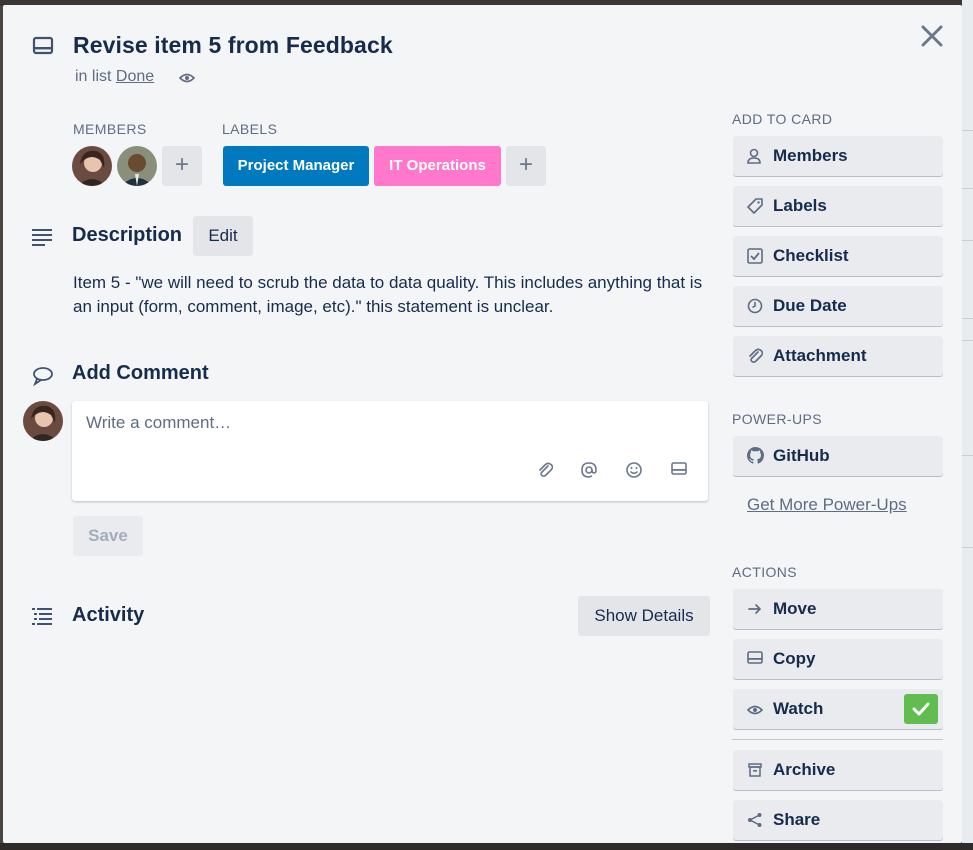  What do you see at coordinates (140, 373) in the screenshot?
I see `add-comment-heading: Add Comment` at bounding box center [140, 373].